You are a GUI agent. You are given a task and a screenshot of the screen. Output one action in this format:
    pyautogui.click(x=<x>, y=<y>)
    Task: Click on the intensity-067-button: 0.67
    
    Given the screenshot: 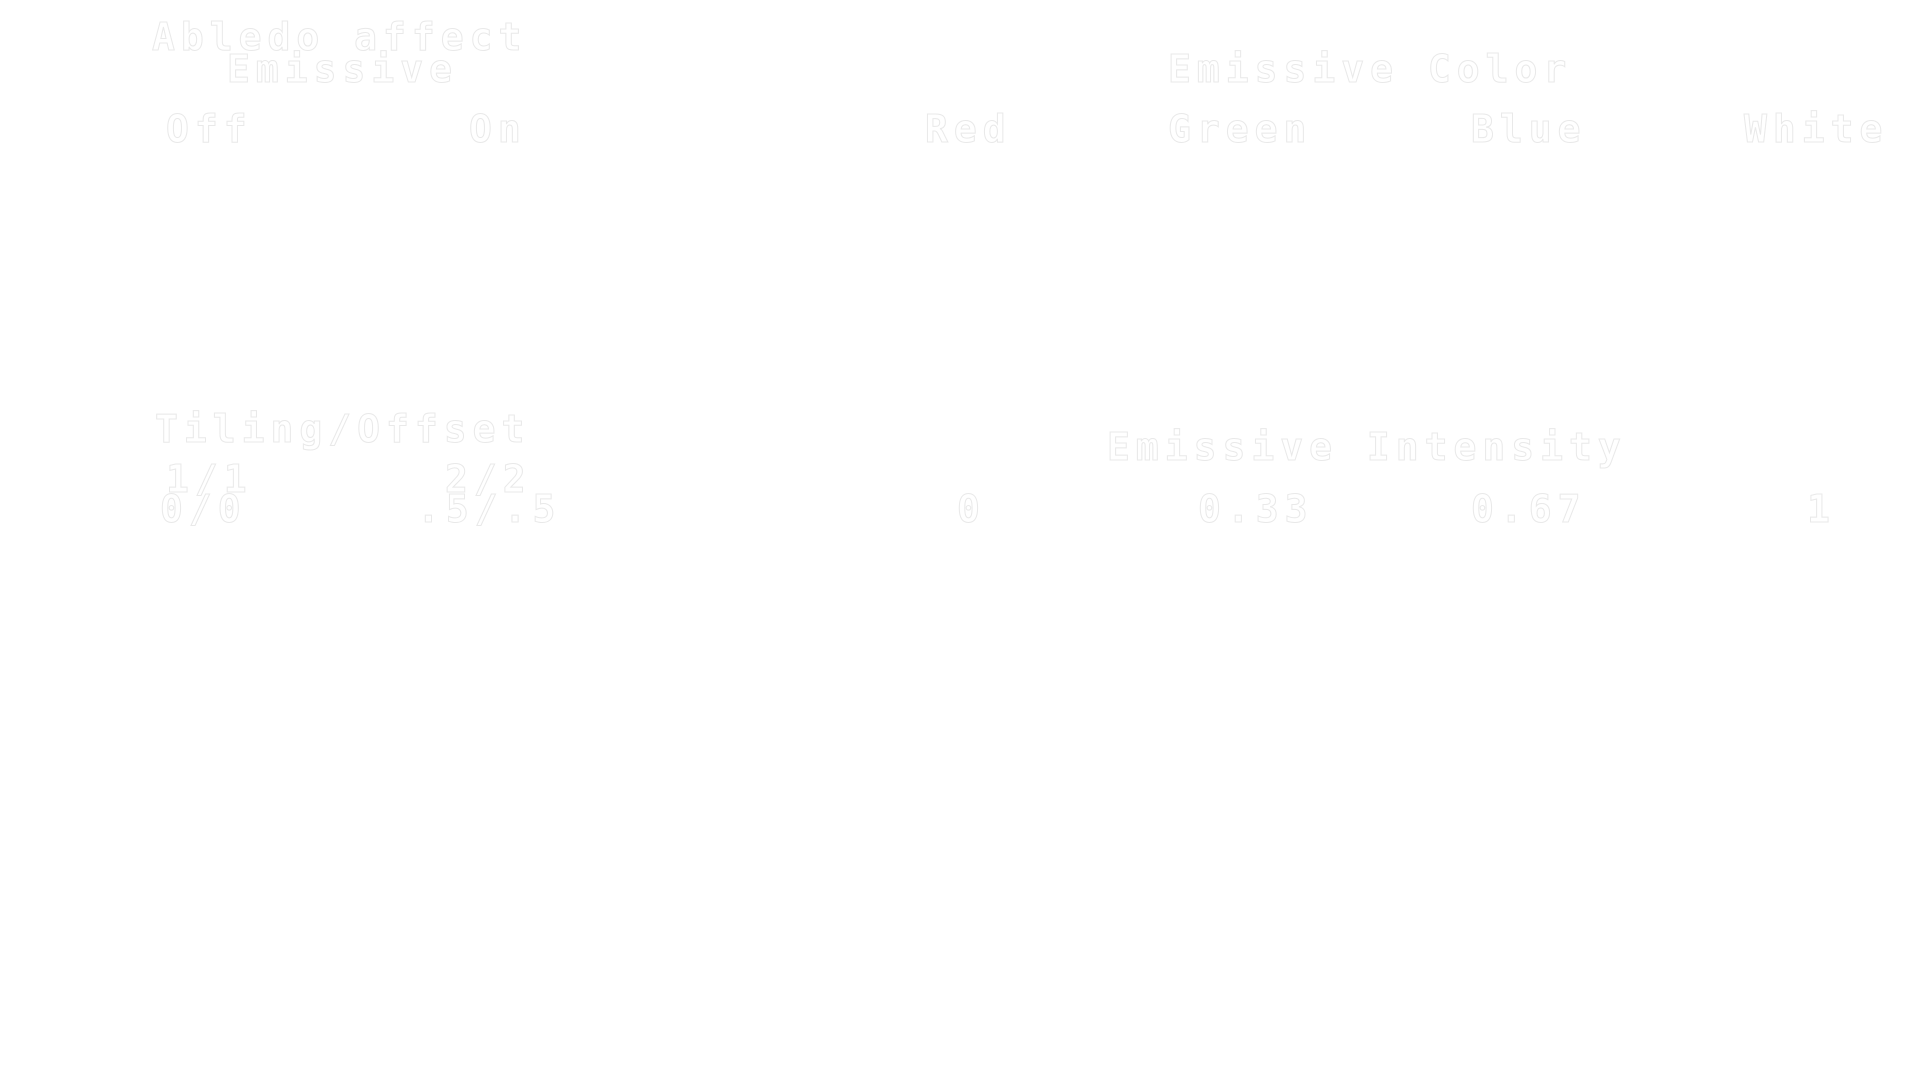 What is the action you would take?
    pyautogui.click(x=1529, y=509)
    